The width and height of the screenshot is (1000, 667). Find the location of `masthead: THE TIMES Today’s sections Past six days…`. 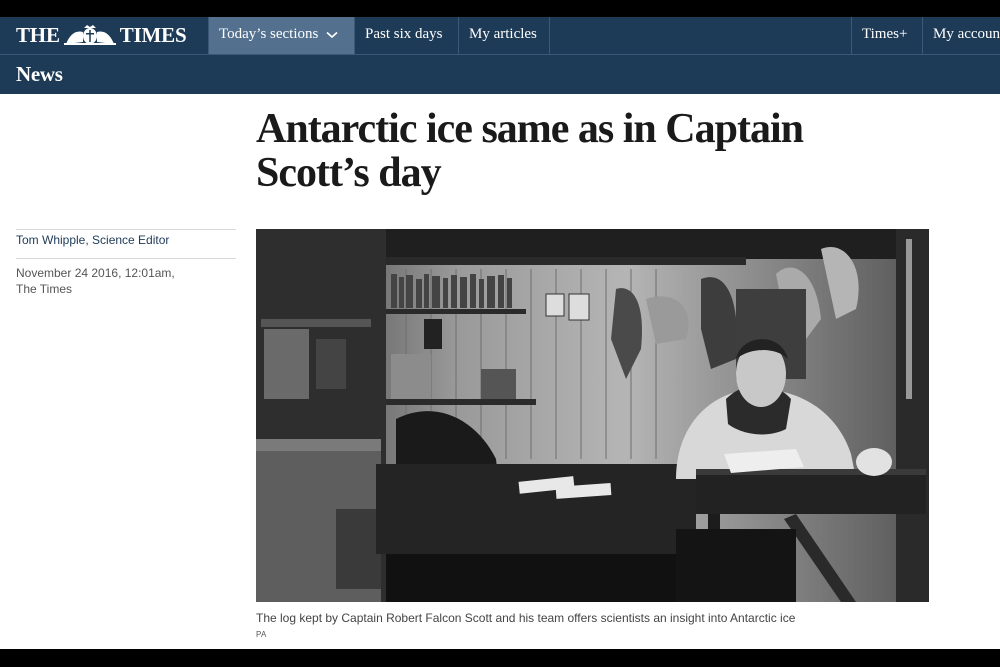

masthead: THE TIMES Today’s sections Past six days… is located at coordinates (500, 36).